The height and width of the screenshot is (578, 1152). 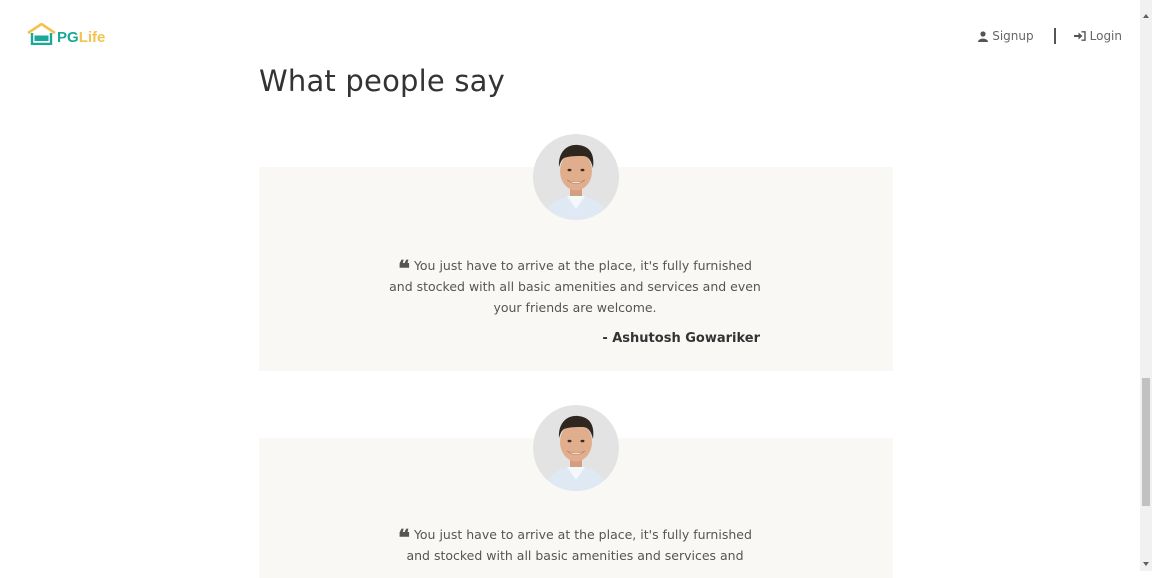 I want to click on scrollbar-thumb, so click(x=1146, y=442).